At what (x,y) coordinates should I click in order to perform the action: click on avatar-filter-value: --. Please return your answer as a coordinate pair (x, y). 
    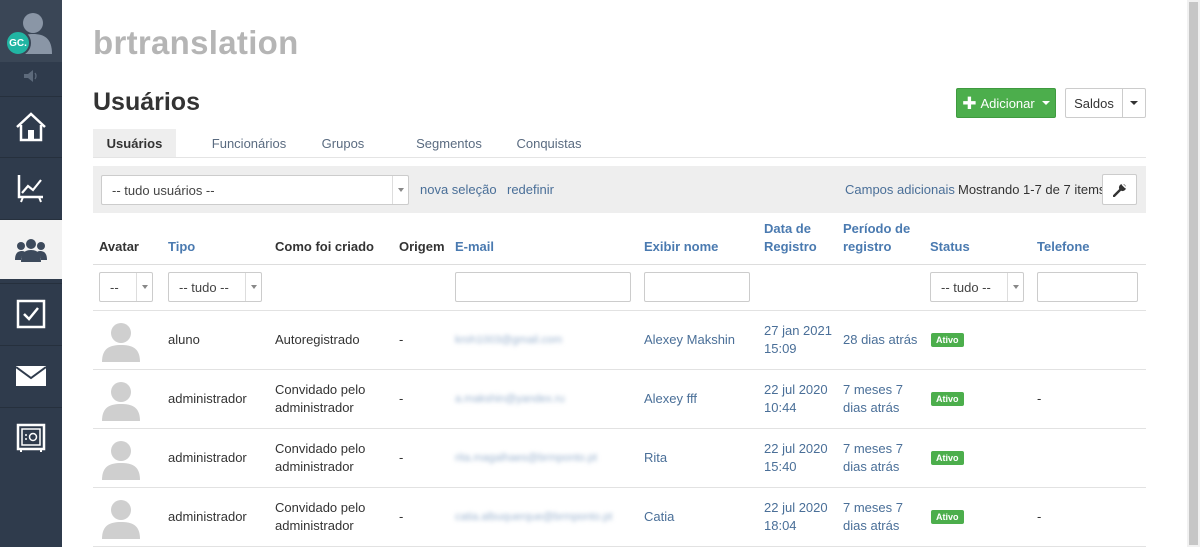
    Looking at the image, I should click on (114, 287).